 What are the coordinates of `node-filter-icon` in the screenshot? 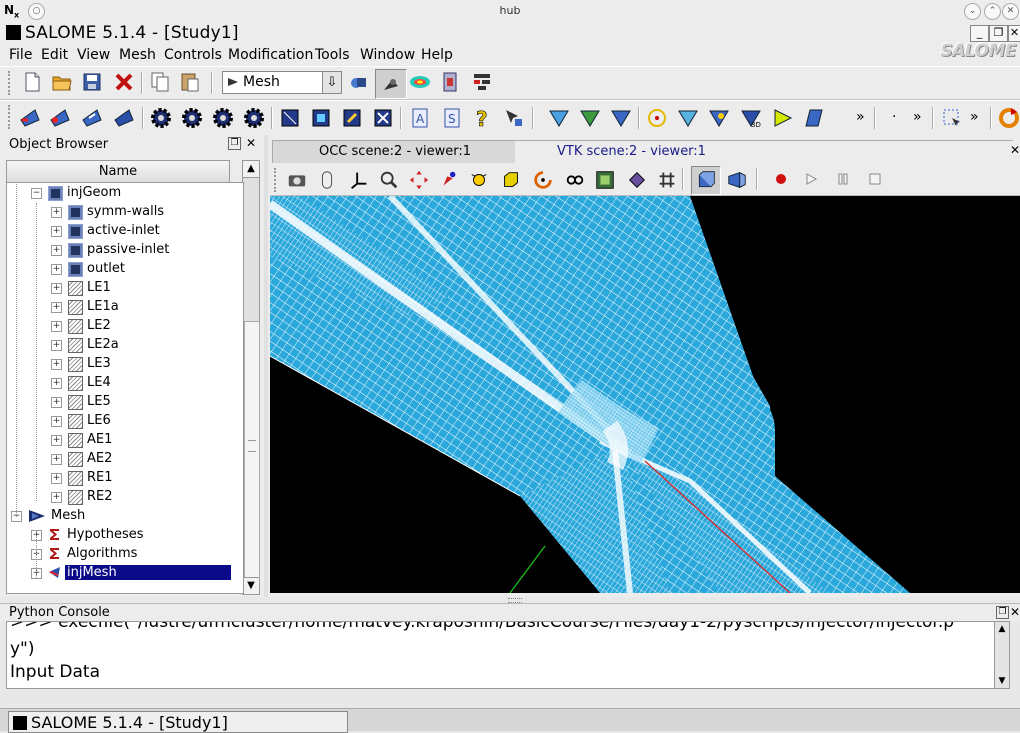 It's located at (559, 118).